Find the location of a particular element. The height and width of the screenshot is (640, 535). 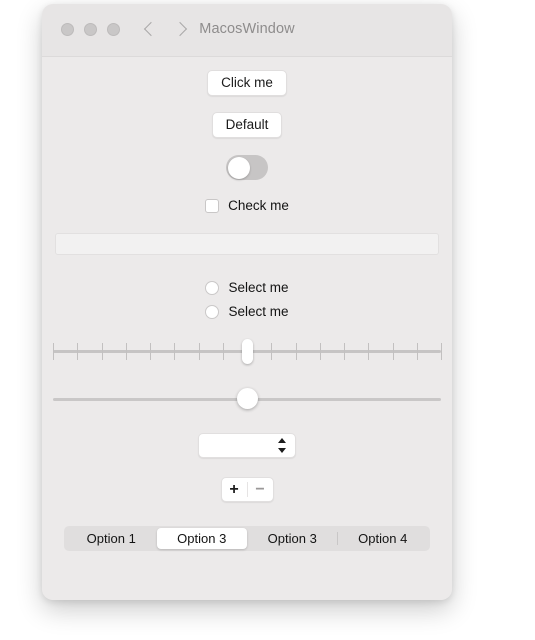

segment-option-2: Option 3 is located at coordinates (201, 538).